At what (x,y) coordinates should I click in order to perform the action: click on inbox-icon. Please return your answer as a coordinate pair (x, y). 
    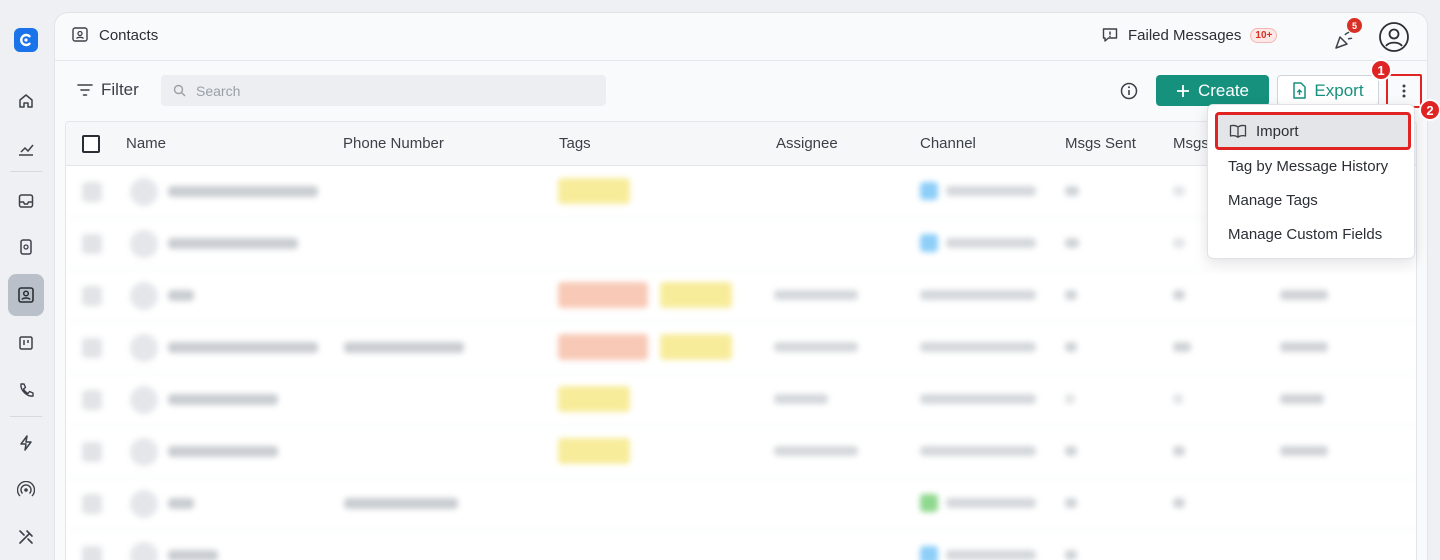
    Looking at the image, I should click on (26, 201).